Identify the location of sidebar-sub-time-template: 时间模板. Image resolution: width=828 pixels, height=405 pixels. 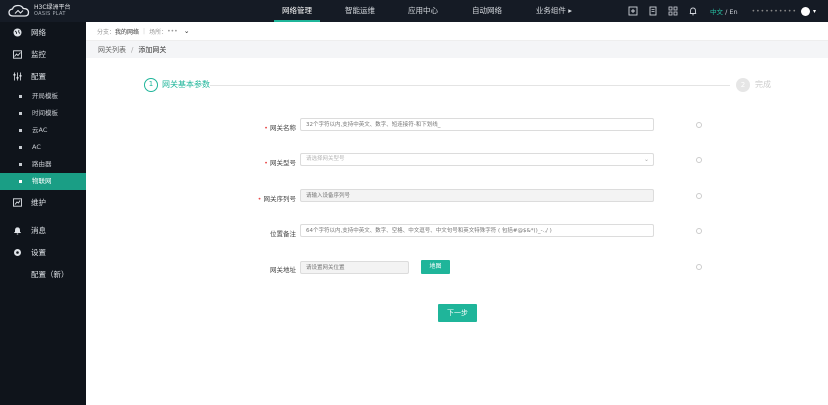
(43, 113).